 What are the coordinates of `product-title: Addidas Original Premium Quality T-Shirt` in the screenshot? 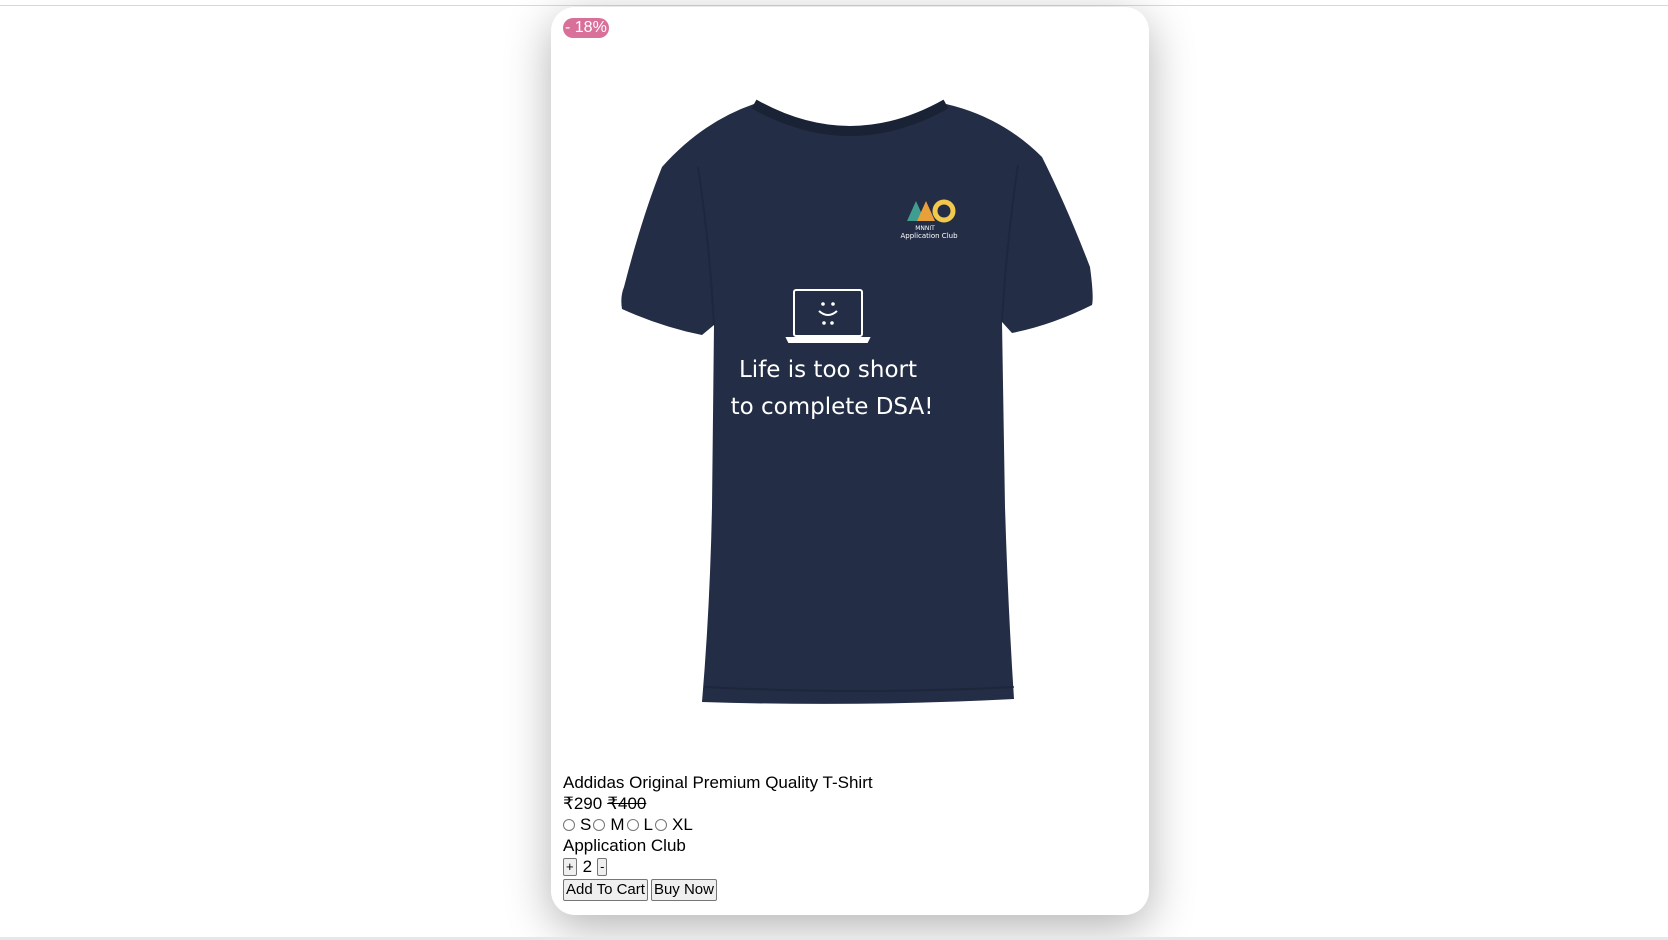 It's located at (718, 782).